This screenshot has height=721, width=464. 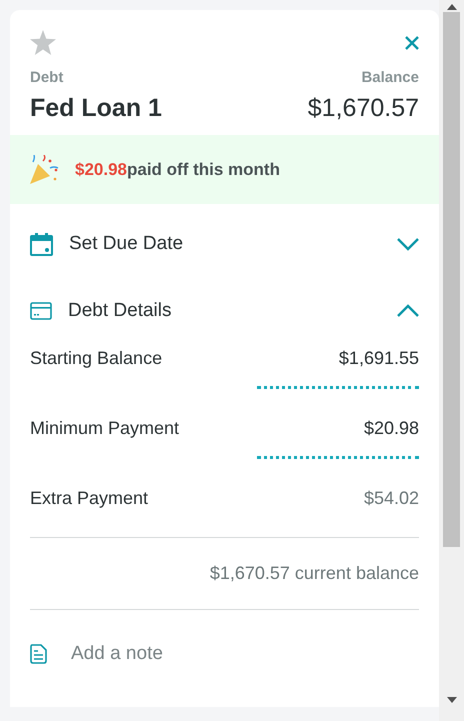 I want to click on section-header: Debt Details, so click(x=224, y=291).